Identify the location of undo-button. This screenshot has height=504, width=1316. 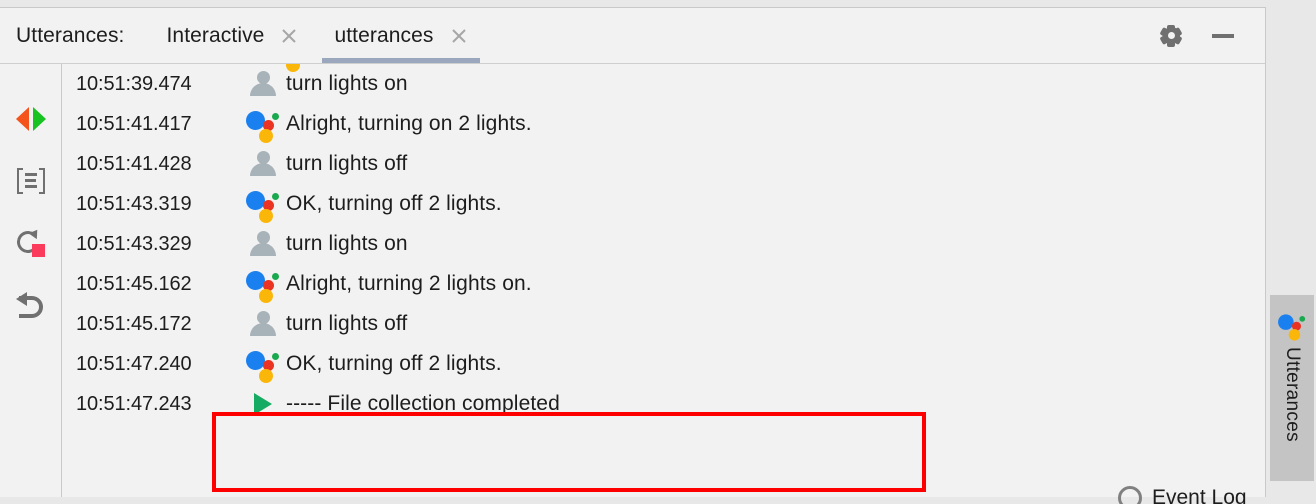
(31, 305).